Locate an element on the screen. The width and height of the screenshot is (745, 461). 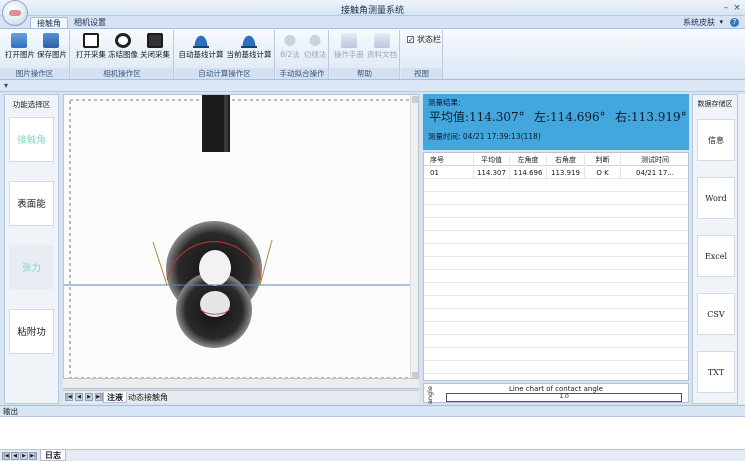
contact-angle-button: 接触角 is located at coordinates (31, 139).